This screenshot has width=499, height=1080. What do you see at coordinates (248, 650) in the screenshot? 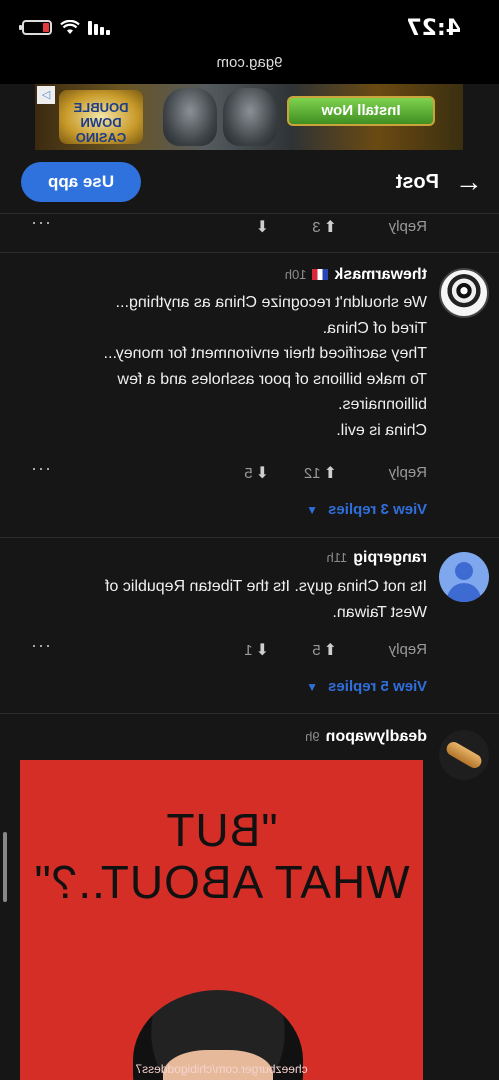
I see `downvote-count: 1` at bounding box center [248, 650].